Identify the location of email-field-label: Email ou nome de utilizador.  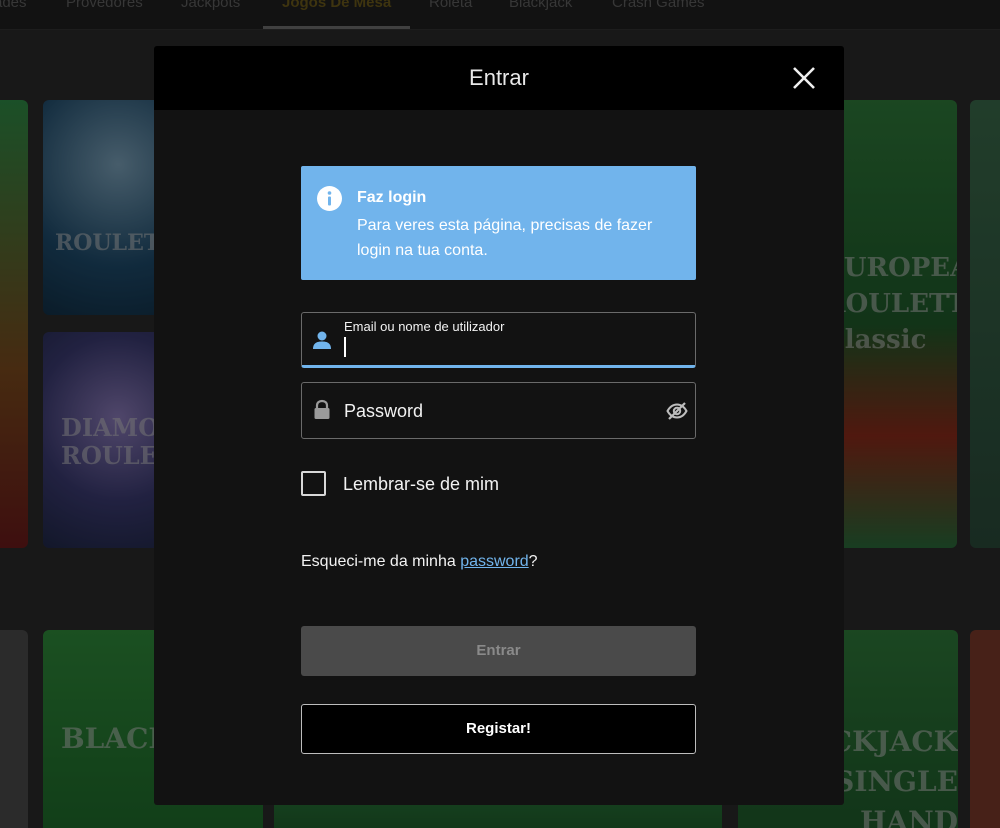
(424, 326).